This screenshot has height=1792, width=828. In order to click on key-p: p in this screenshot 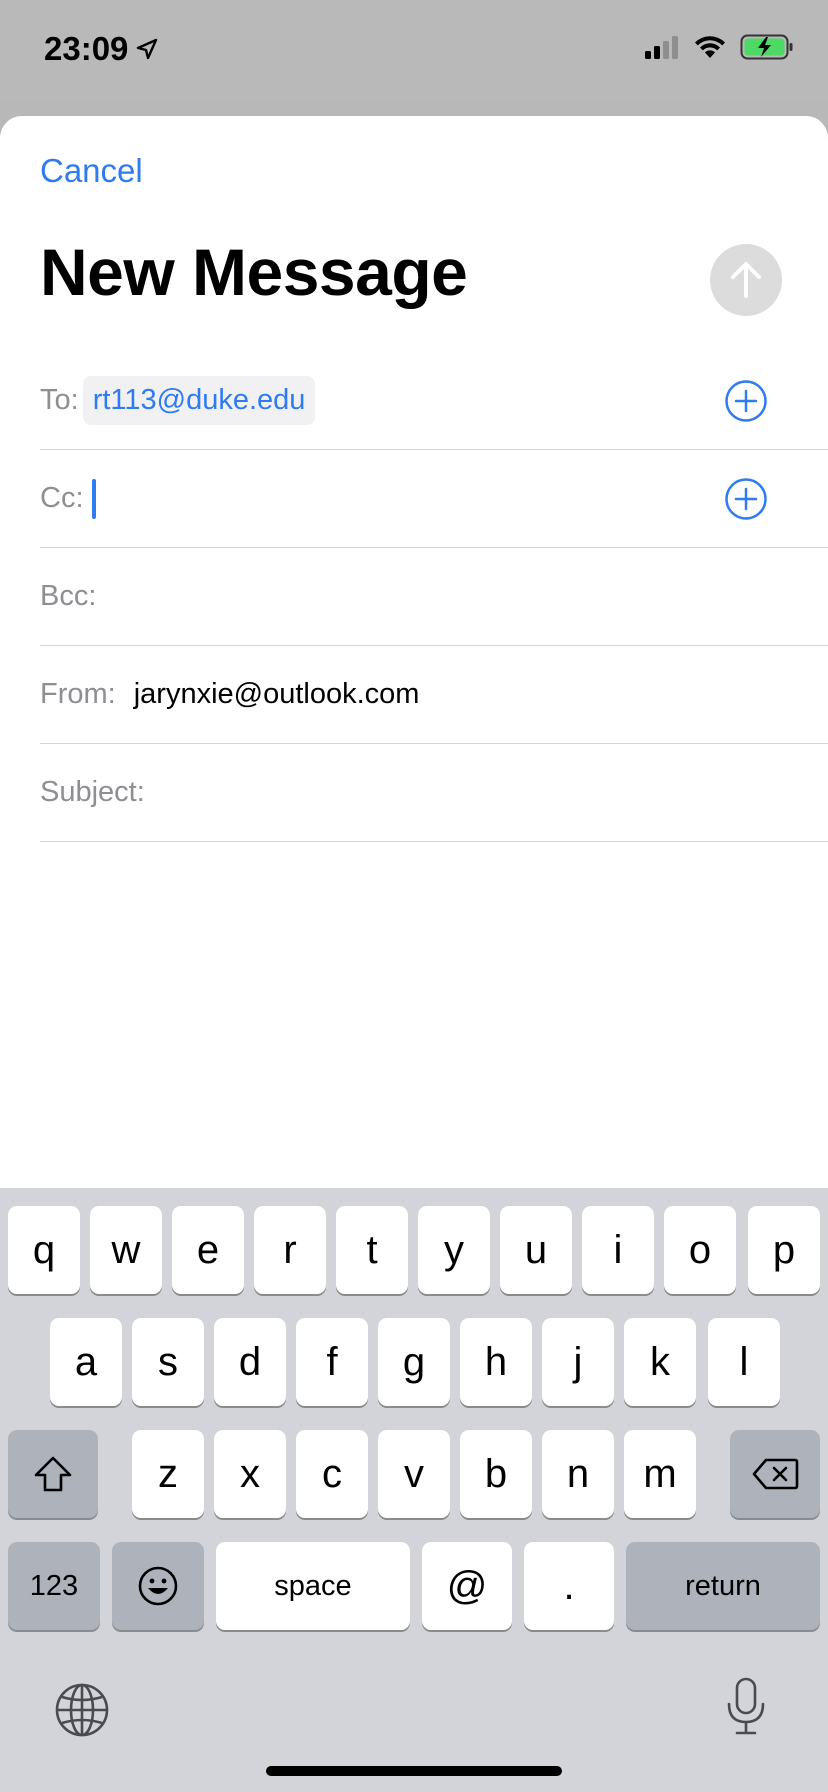, I will do `click(784, 1250)`.